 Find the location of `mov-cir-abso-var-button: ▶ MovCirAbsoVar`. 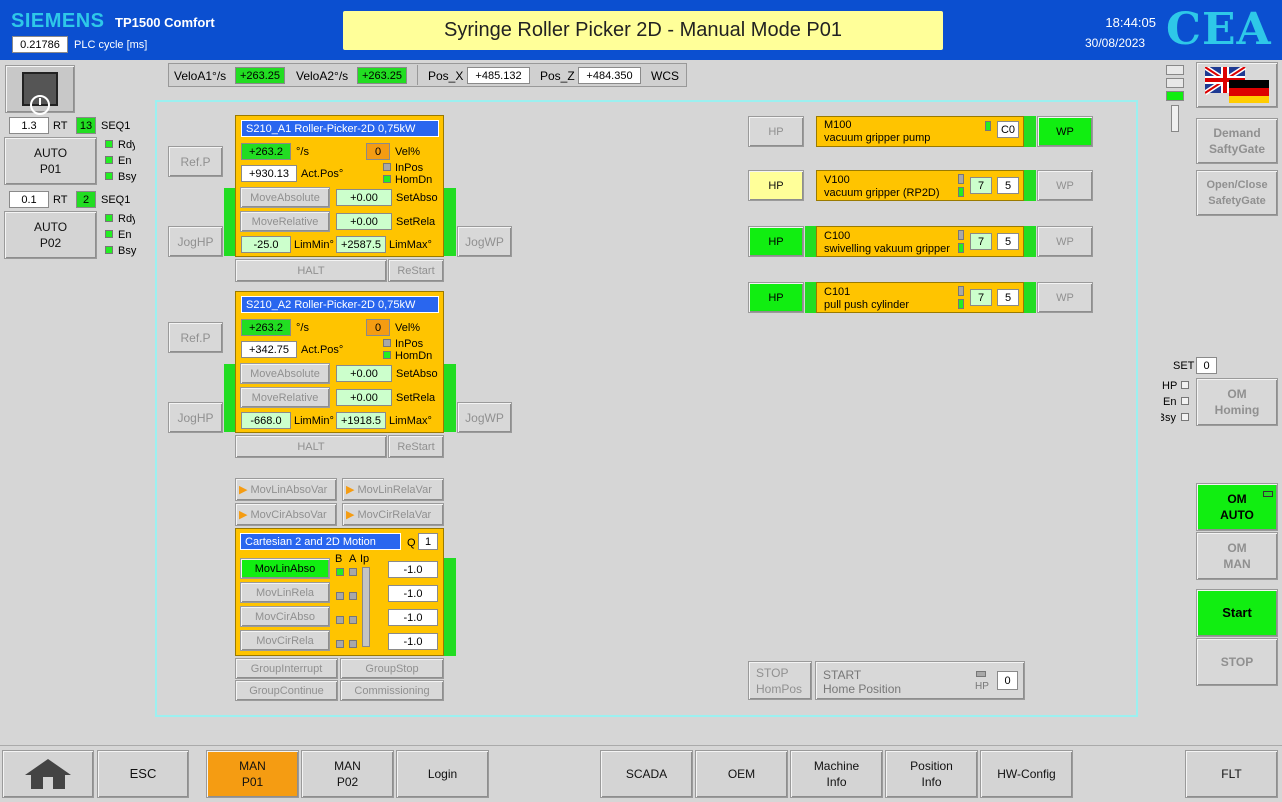

mov-cir-abso-var-button: ▶ MovCirAbsoVar is located at coordinates (286, 514).